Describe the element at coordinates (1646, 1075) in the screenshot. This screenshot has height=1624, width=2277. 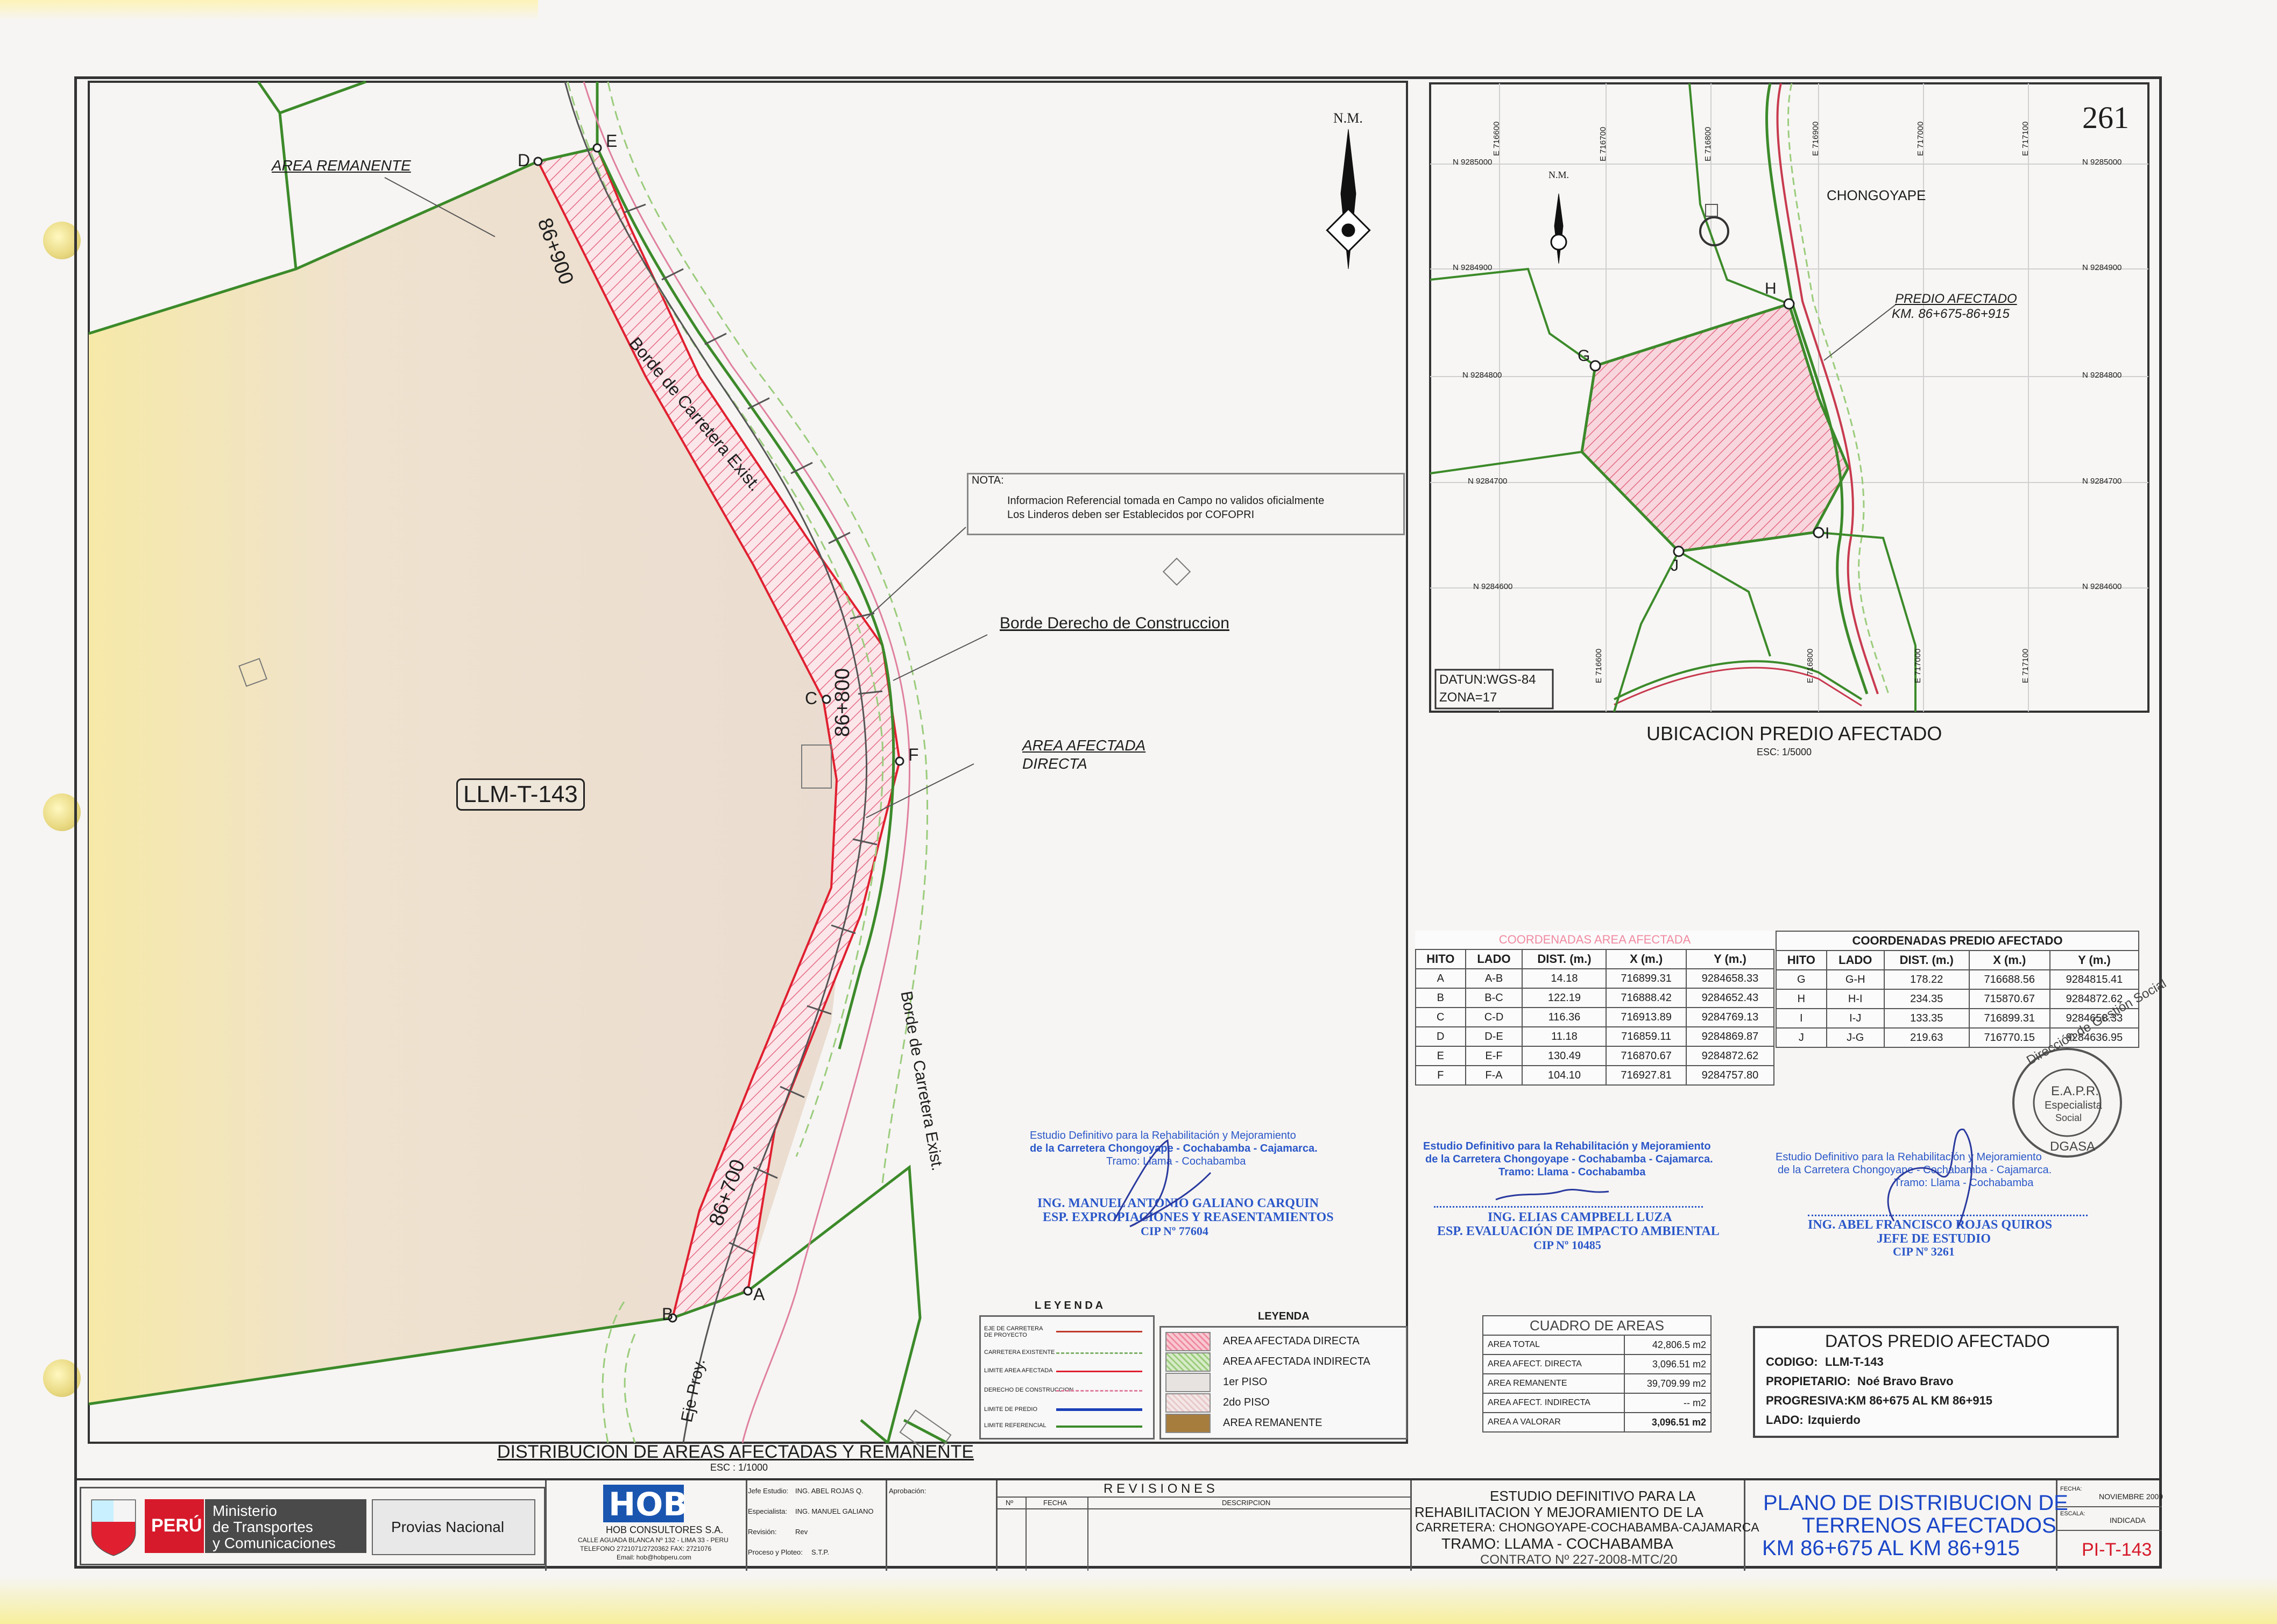
I see `cell: 716927.81` at that location.